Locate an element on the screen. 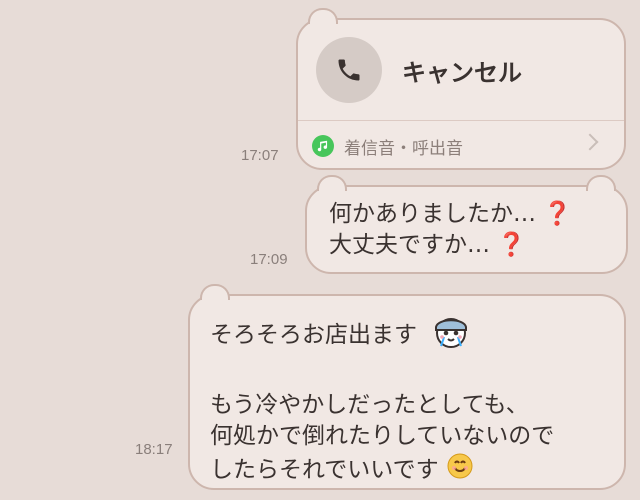 This screenshot has height=500, width=640. ringtone-row: 着信音・呼出音 is located at coordinates (461, 146).